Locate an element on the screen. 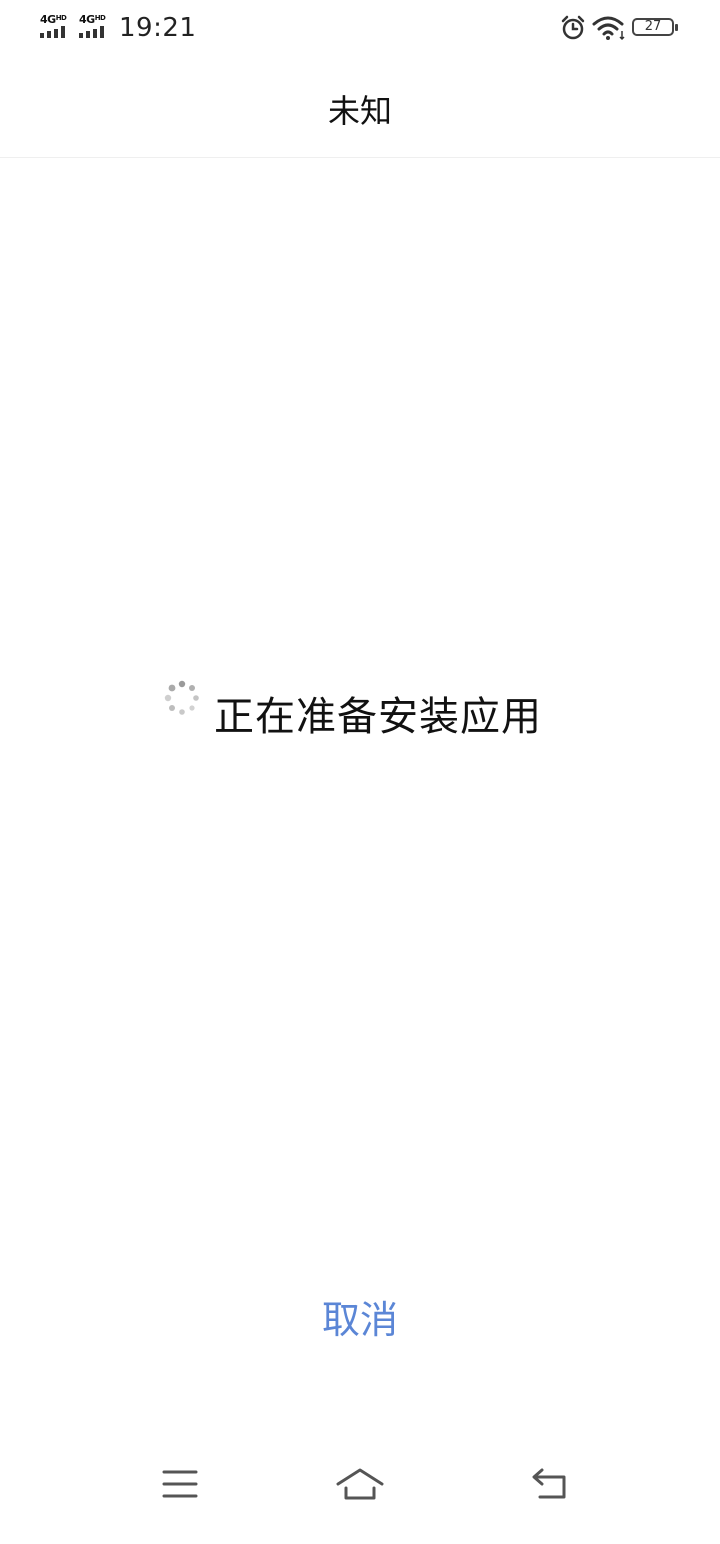 This screenshot has width=720, height=1544. alarm-icon is located at coordinates (573, 27).